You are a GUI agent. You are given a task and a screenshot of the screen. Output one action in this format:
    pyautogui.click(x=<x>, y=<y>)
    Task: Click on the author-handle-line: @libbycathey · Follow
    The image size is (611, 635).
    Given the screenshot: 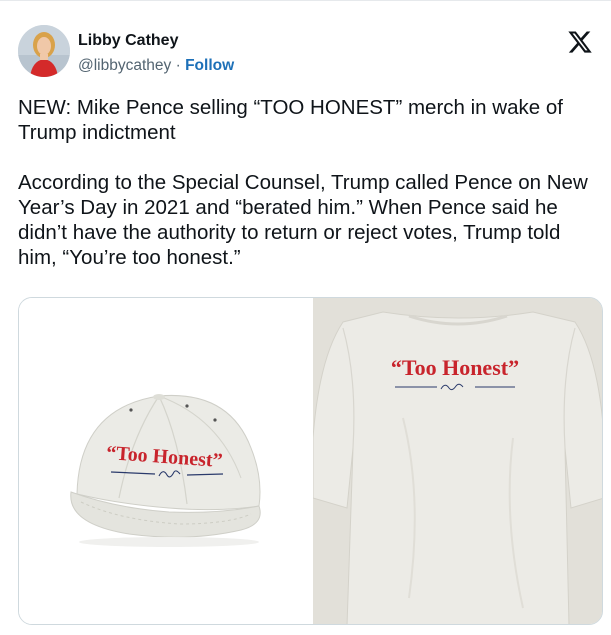 What is the action you would take?
    pyautogui.click(x=156, y=66)
    